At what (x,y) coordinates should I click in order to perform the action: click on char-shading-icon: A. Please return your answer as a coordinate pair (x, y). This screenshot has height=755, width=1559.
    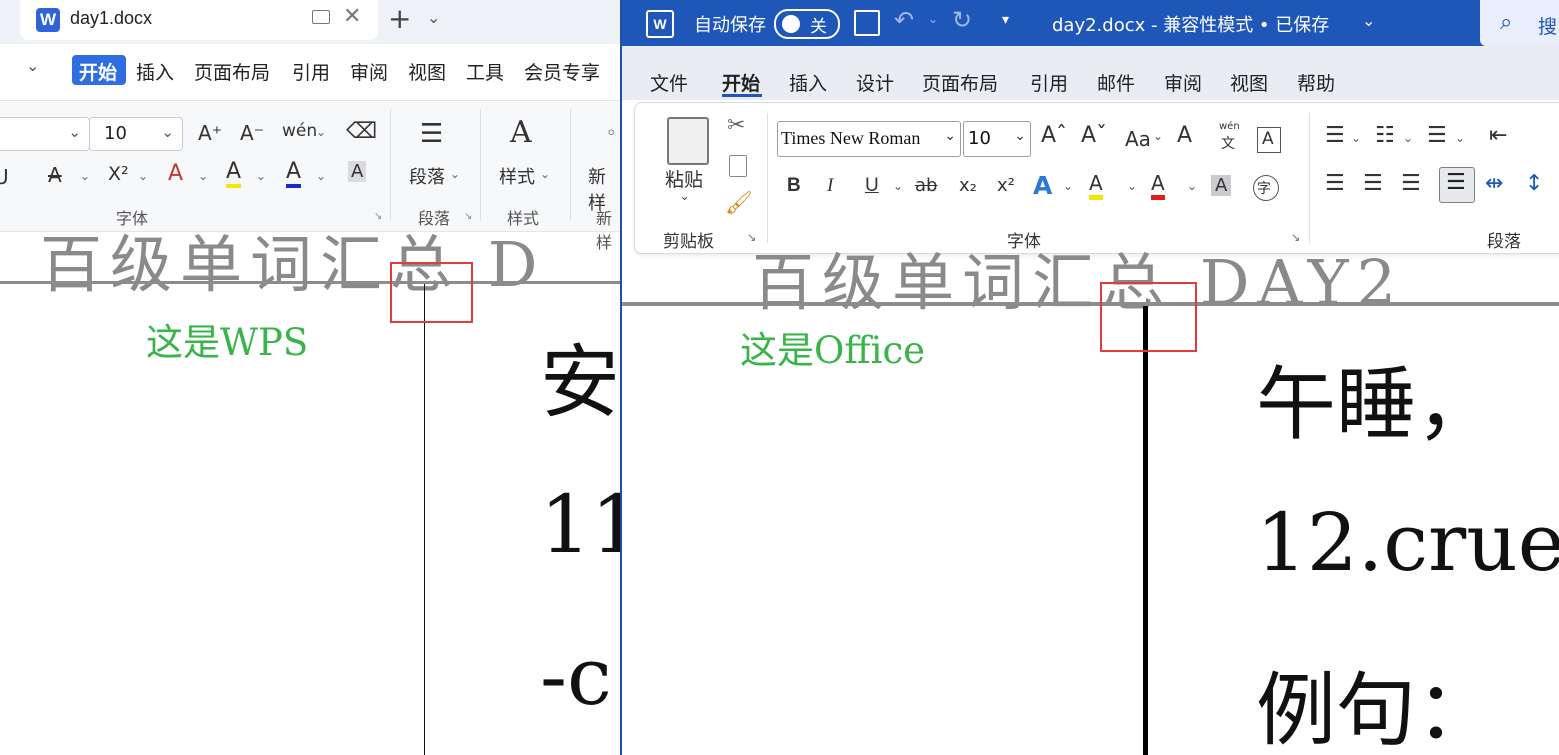
    Looking at the image, I should click on (1221, 185).